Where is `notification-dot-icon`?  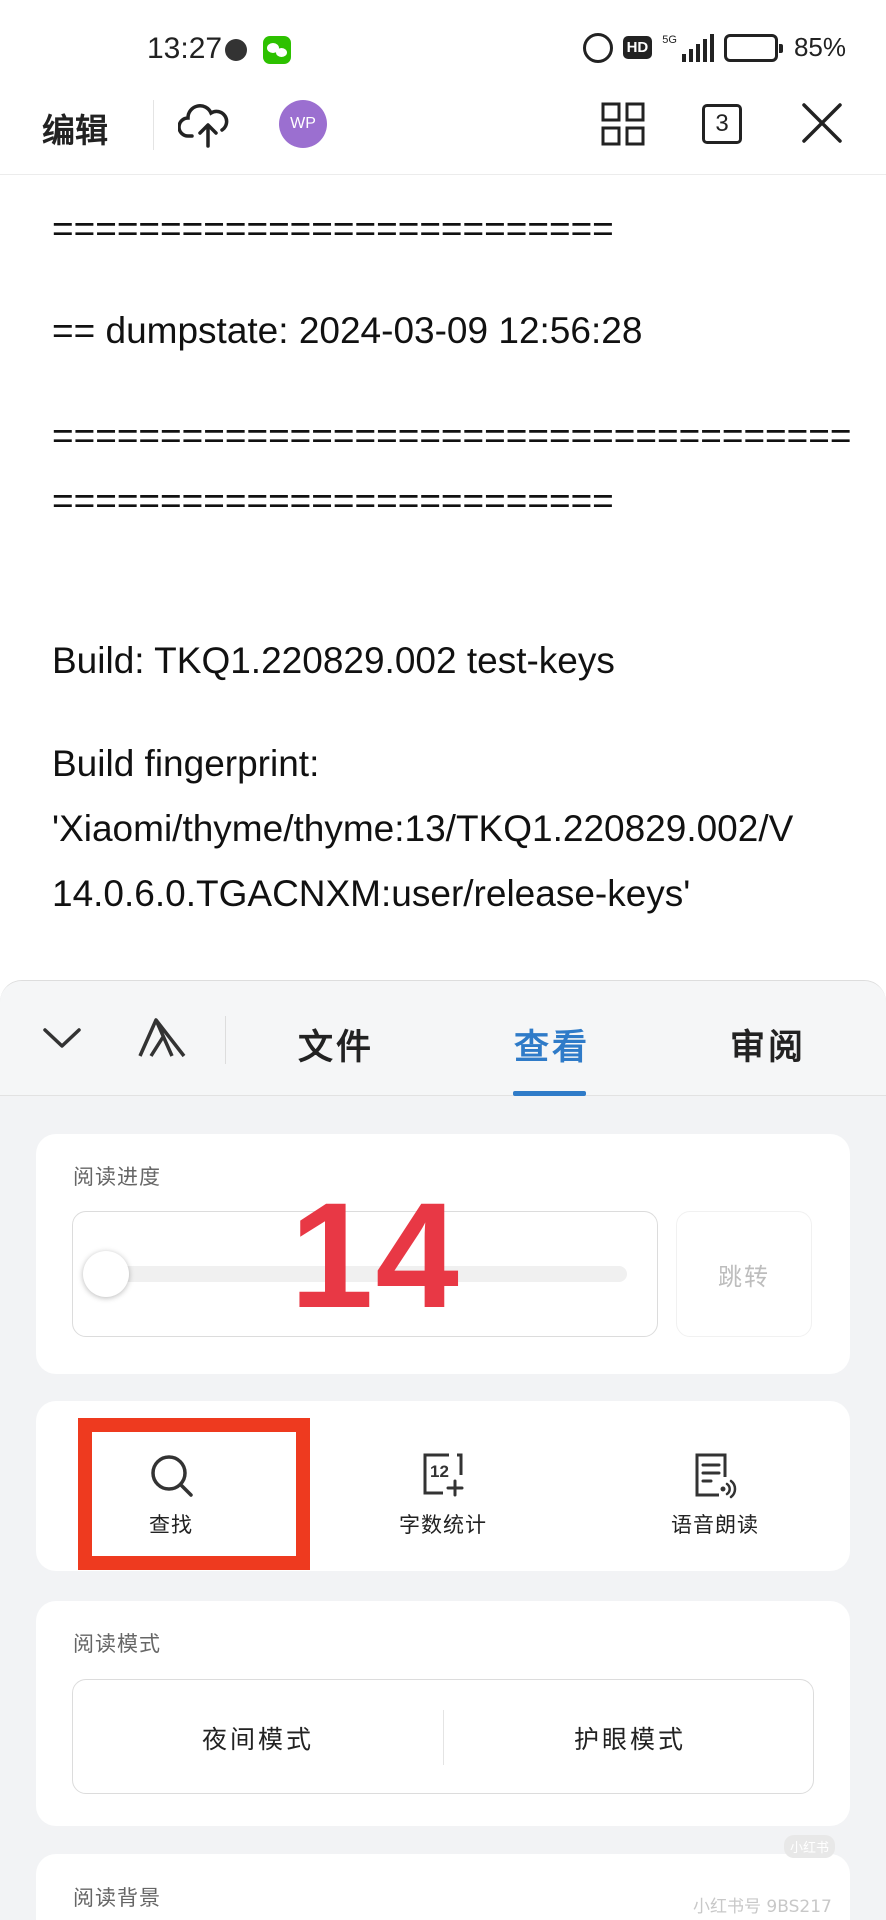
notification-dot-icon is located at coordinates (236, 50).